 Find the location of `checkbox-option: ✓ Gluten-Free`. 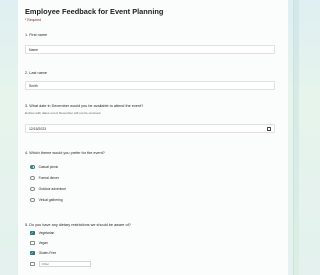

checkbox-option: ✓ Gluten-Free is located at coordinates (43, 253).